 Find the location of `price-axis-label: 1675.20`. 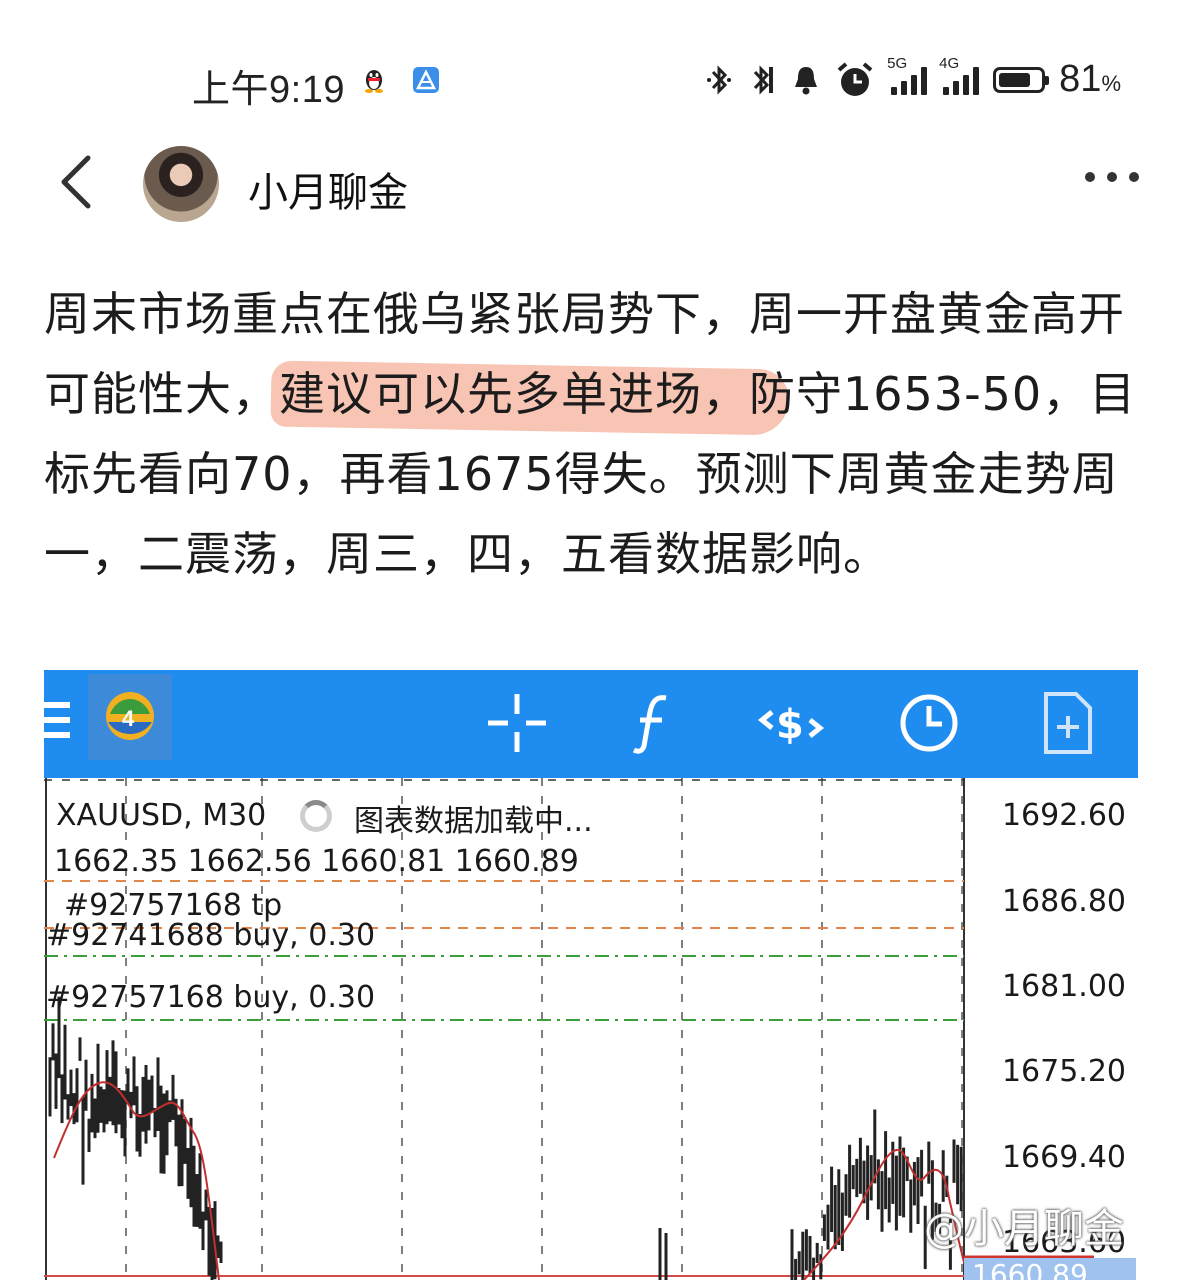

price-axis-label: 1675.20 is located at coordinates (1063, 1071).